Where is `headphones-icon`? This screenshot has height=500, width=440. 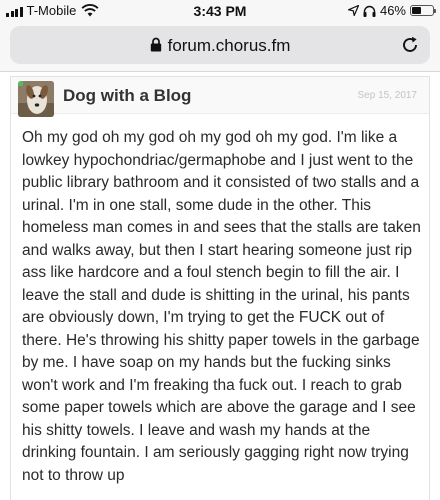
headphones-icon is located at coordinates (369, 11).